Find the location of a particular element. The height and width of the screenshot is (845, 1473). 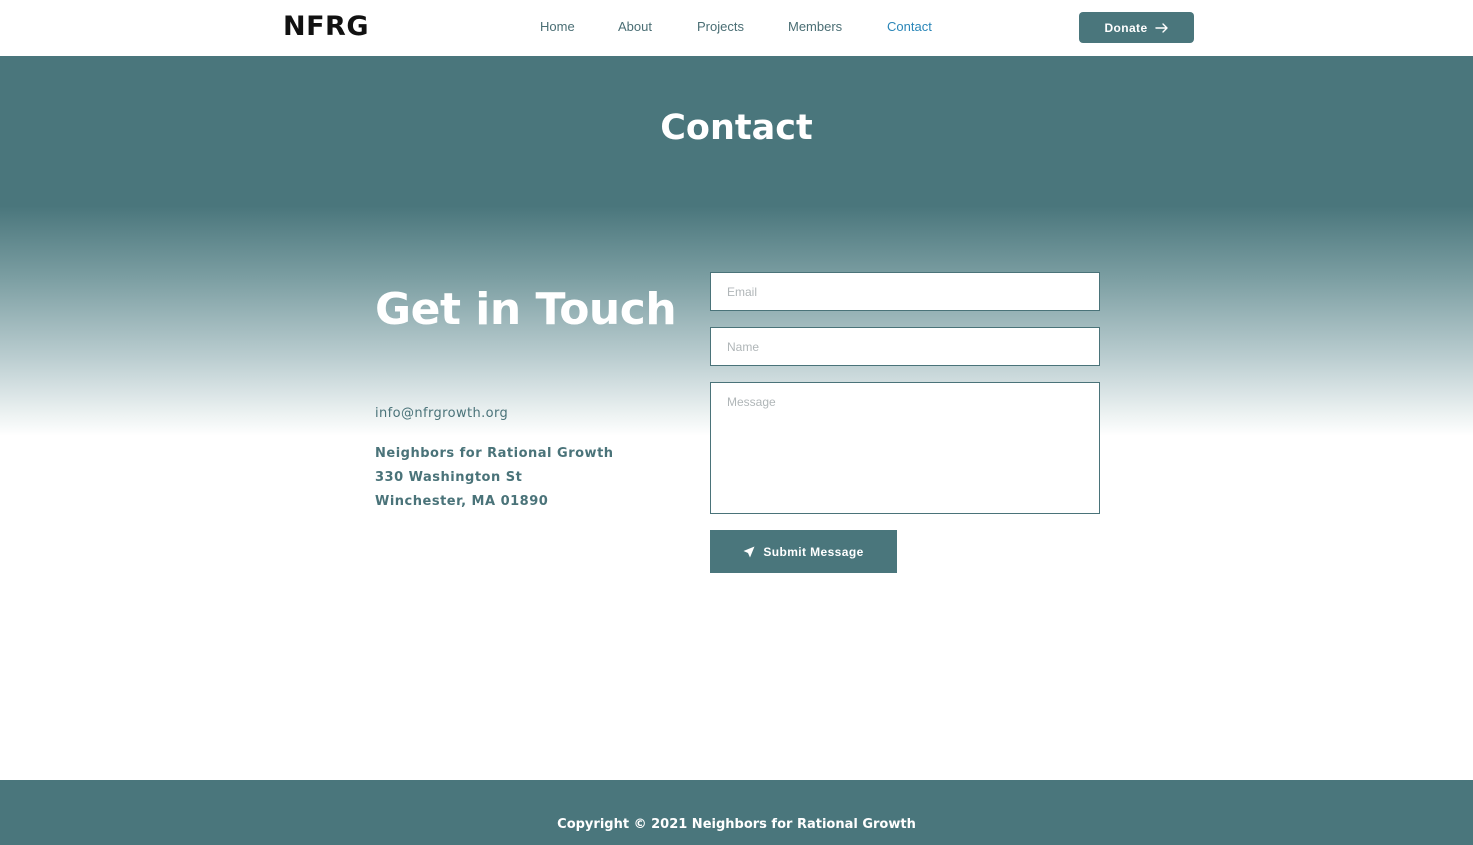

nav-home: Home is located at coordinates (557, 26).